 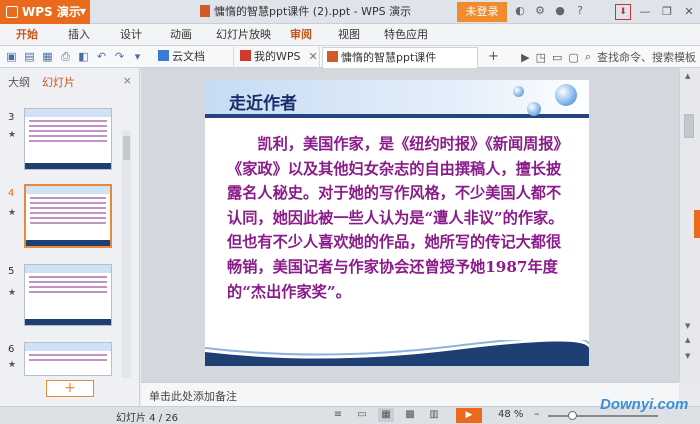 What do you see at coordinates (181, 35) in the screenshot?
I see `menu-animation: 动画` at bounding box center [181, 35].